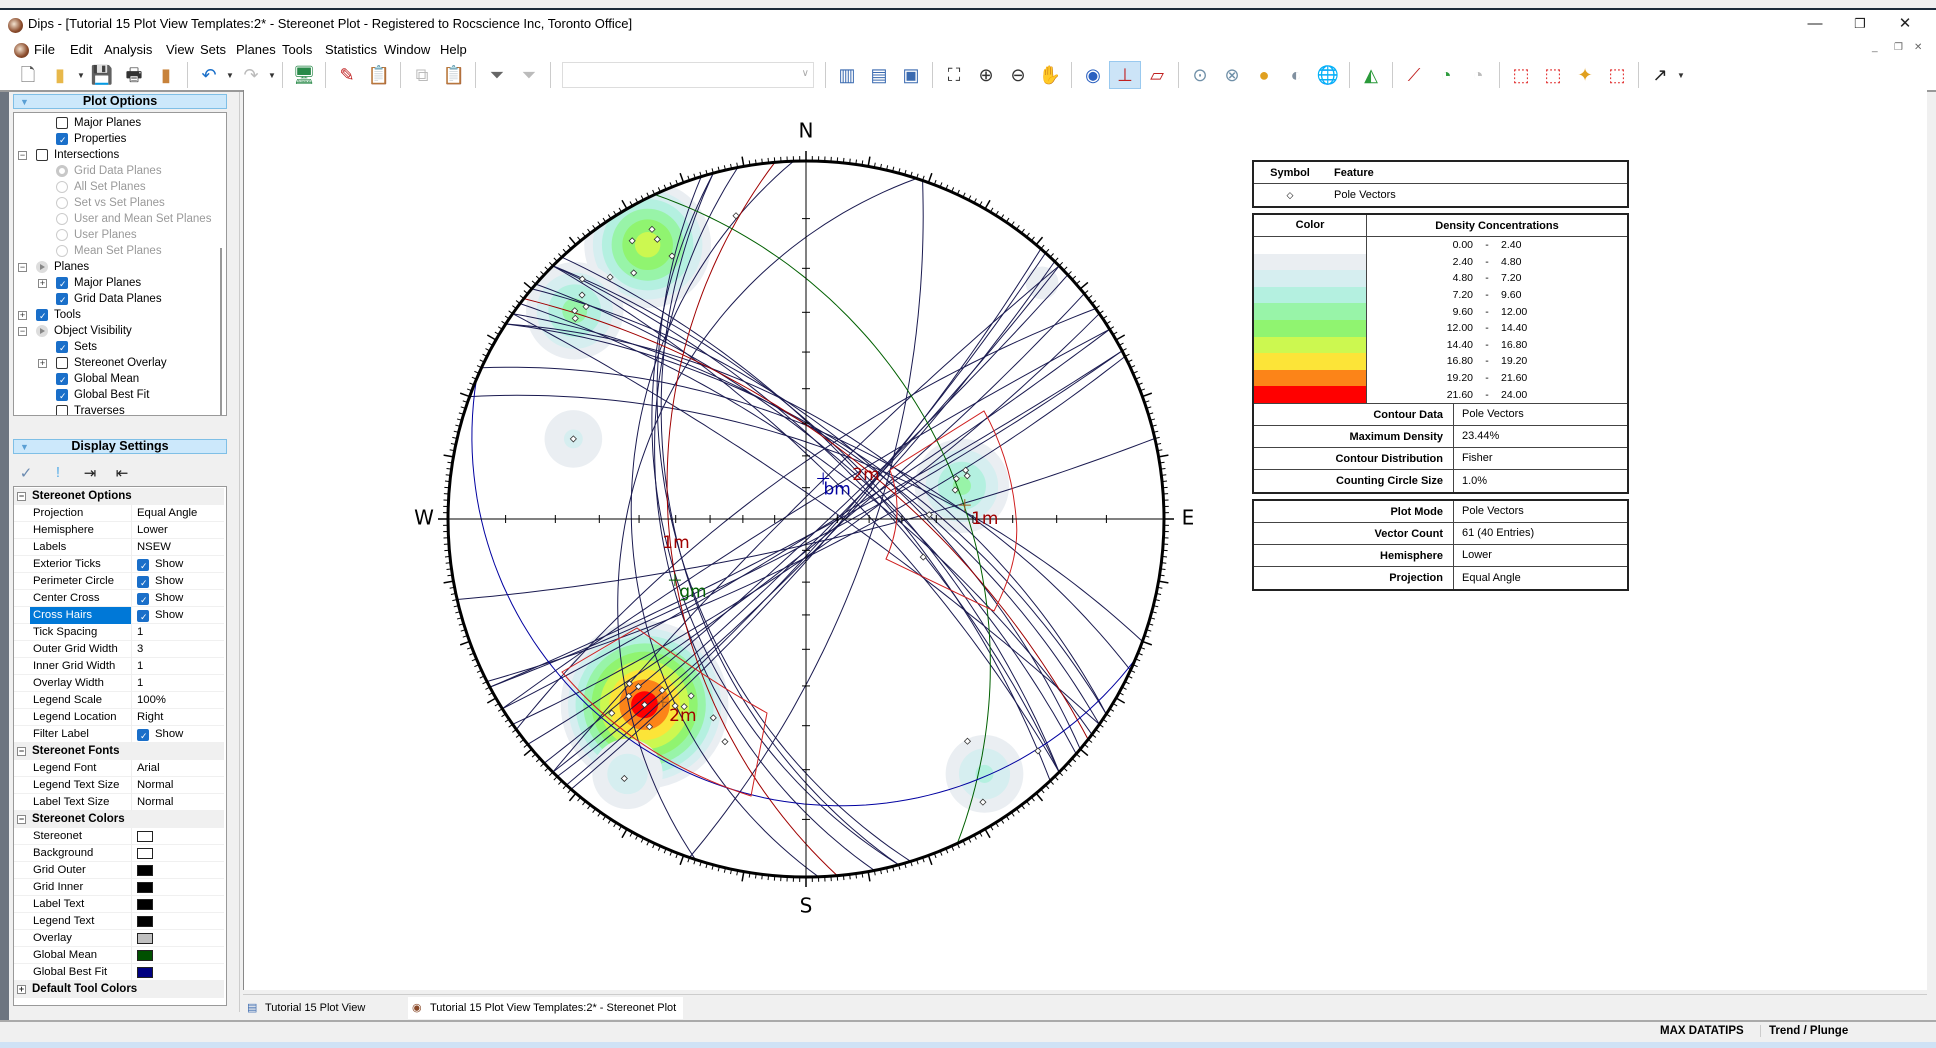  What do you see at coordinates (805, 73) in the screenshot?
I see `chevron-down-icon: ∨` at bounding box center [805, 73].